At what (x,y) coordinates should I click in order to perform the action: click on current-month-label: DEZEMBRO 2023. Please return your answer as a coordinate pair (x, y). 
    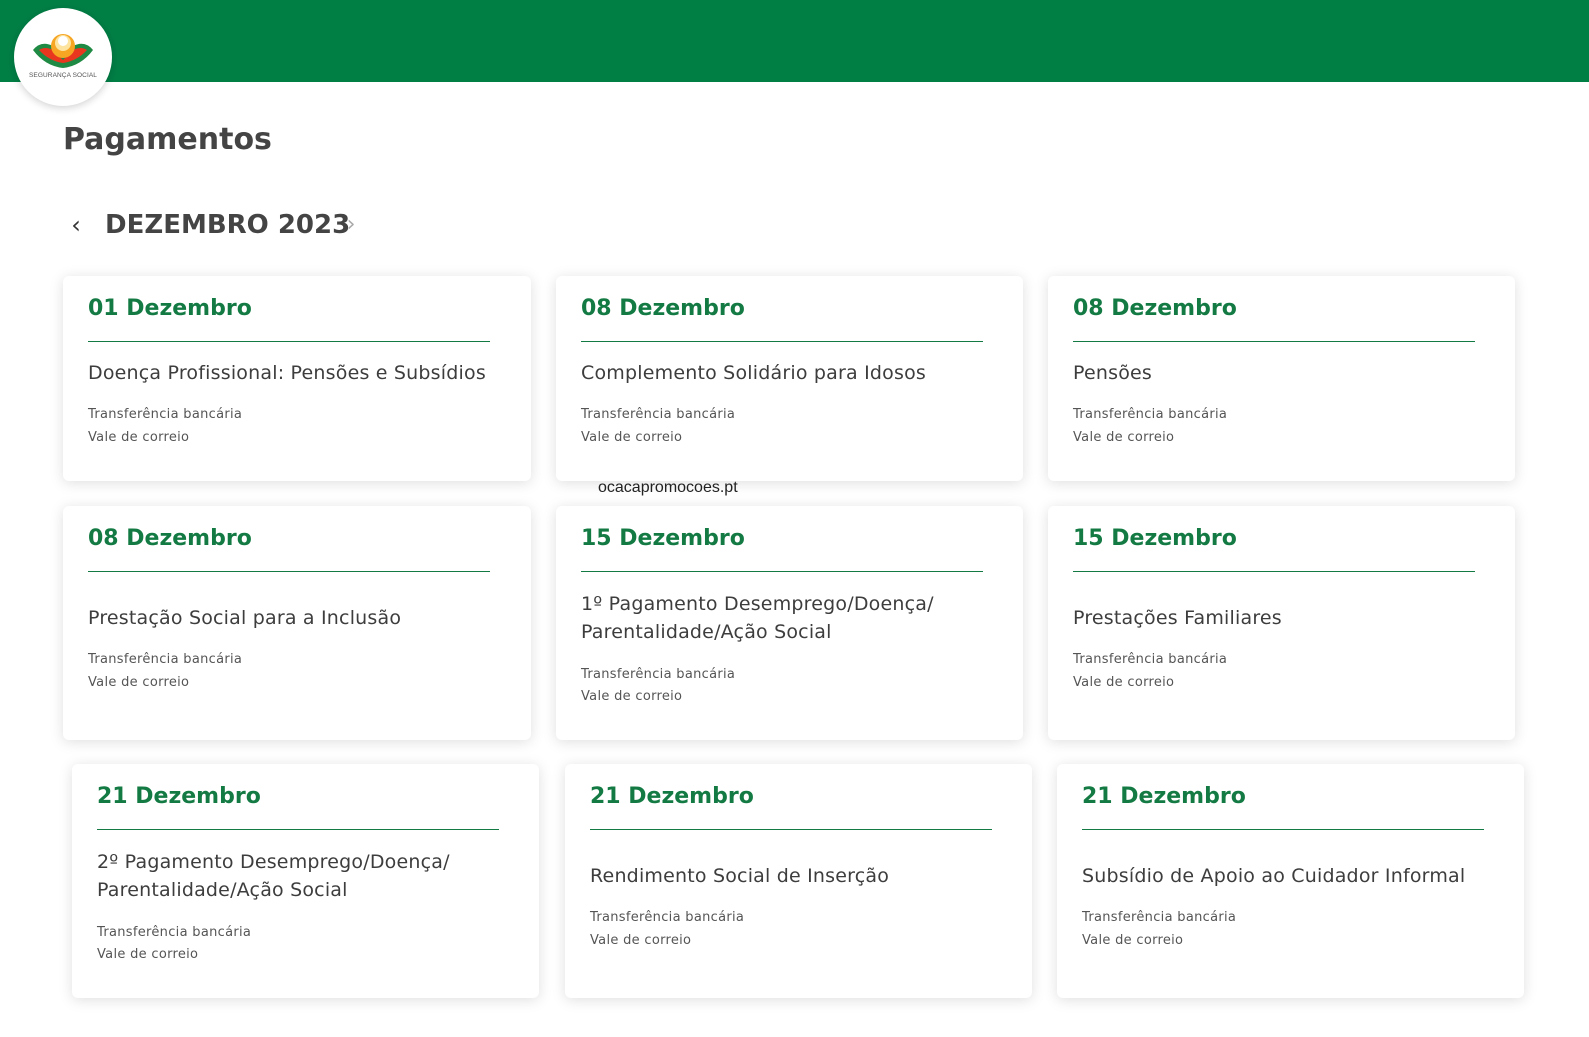
    Looking at the image, I should click on (228, 225).